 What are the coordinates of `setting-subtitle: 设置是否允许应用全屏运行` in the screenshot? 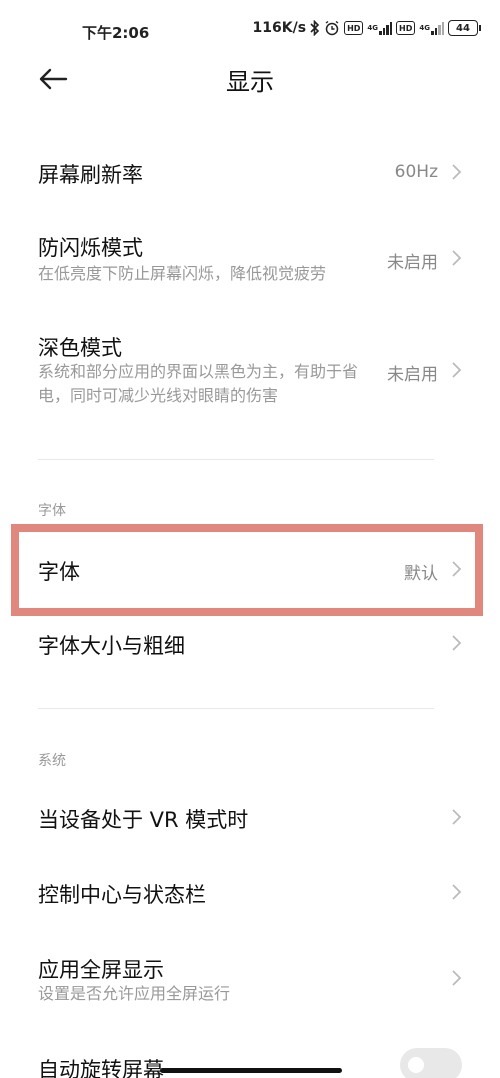 It's located at (134, 993).